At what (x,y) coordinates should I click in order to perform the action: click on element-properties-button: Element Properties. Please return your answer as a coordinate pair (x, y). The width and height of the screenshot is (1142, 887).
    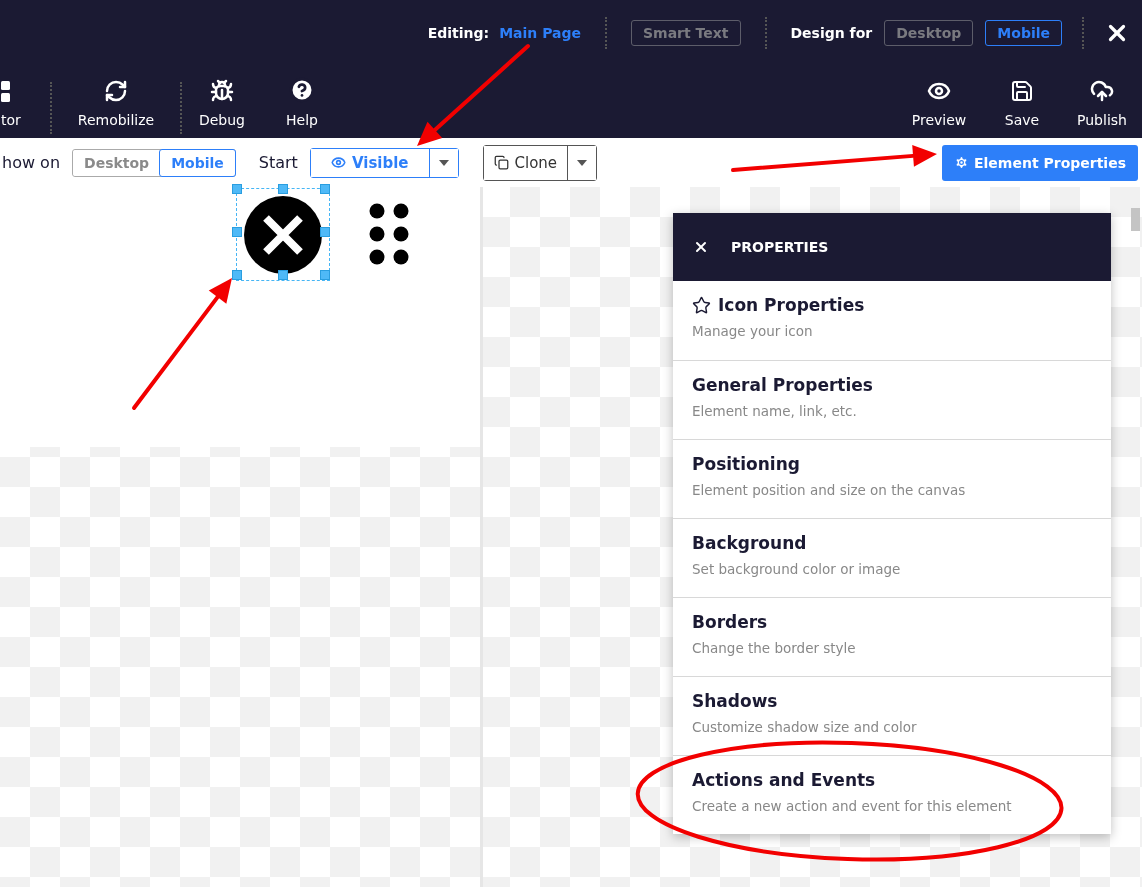
    Looking at the image, I should click on (1040, 162).